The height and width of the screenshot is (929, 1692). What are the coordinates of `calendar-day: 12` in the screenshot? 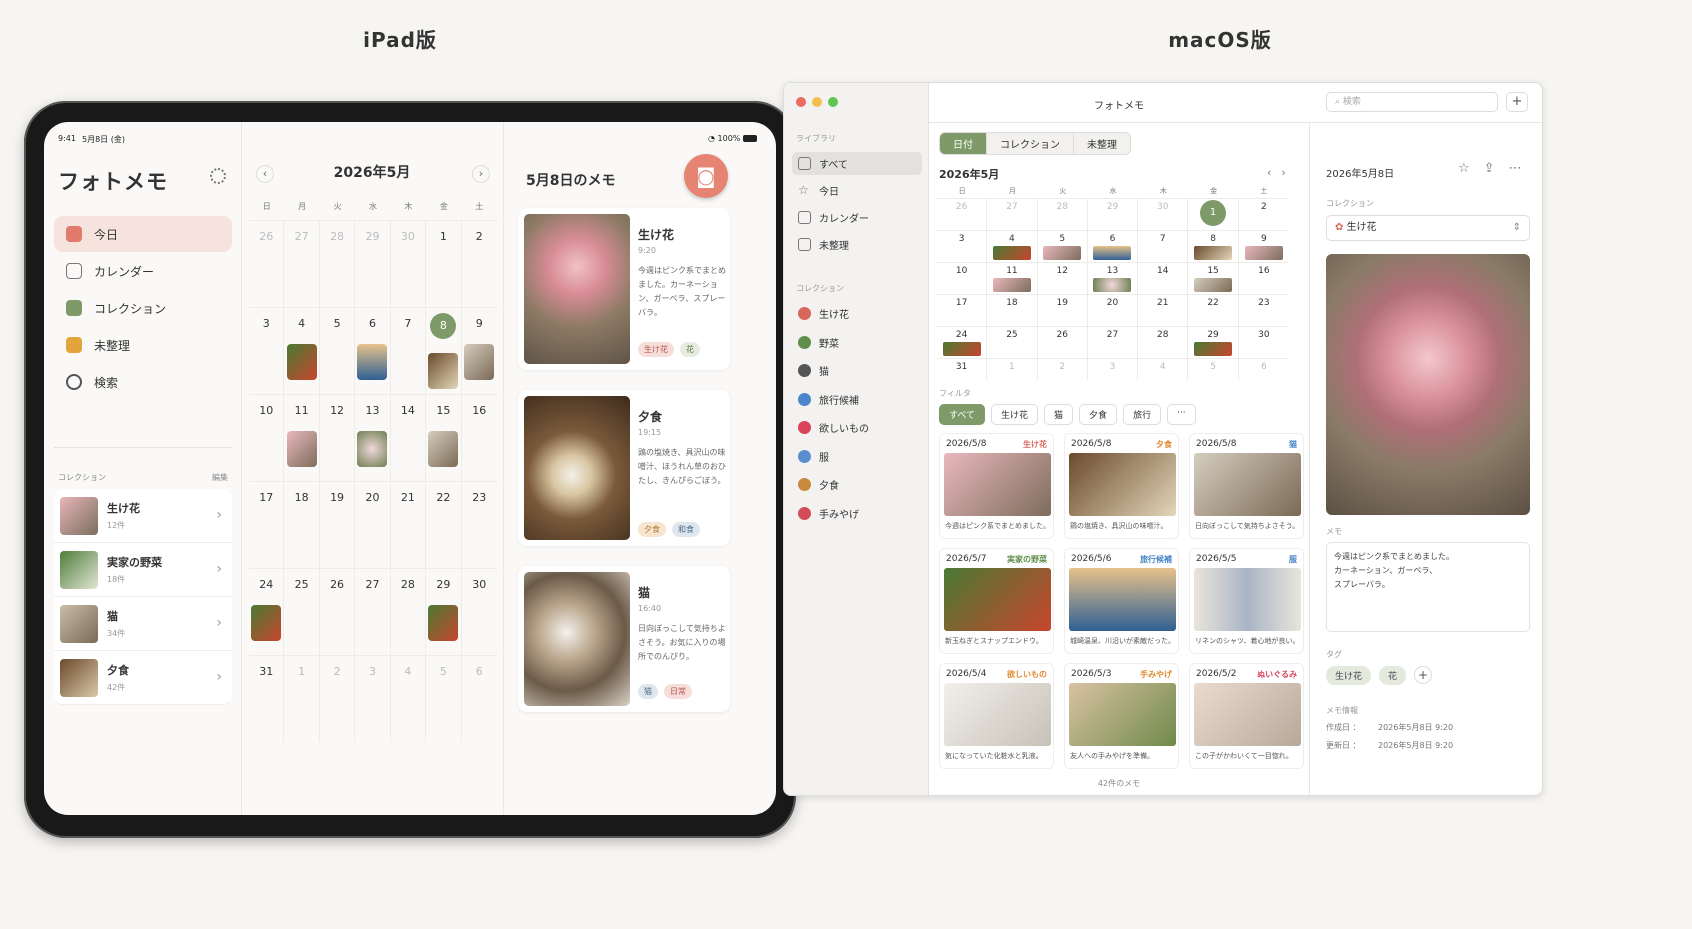 It's located at (338, 438).